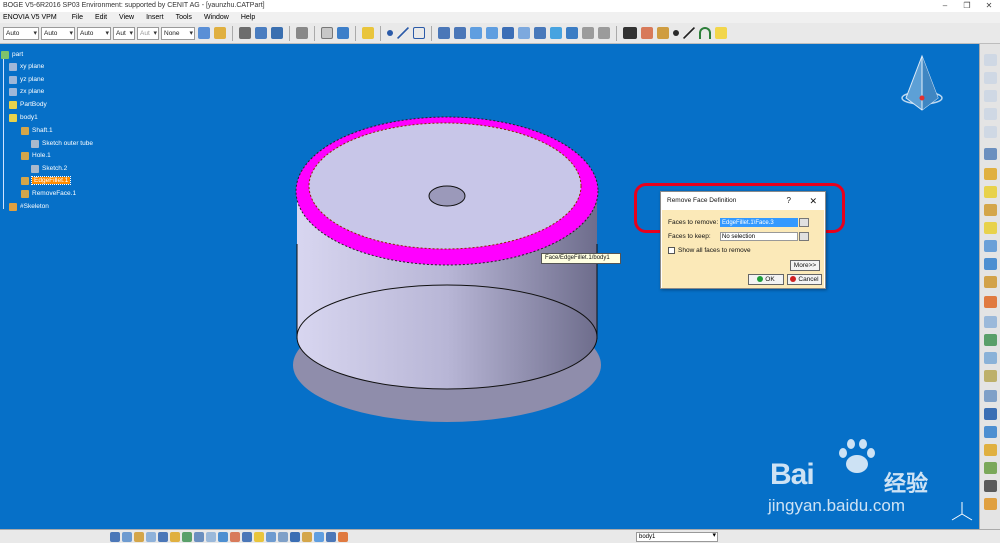  I want to click on menu-view: View, so click(126, 17).